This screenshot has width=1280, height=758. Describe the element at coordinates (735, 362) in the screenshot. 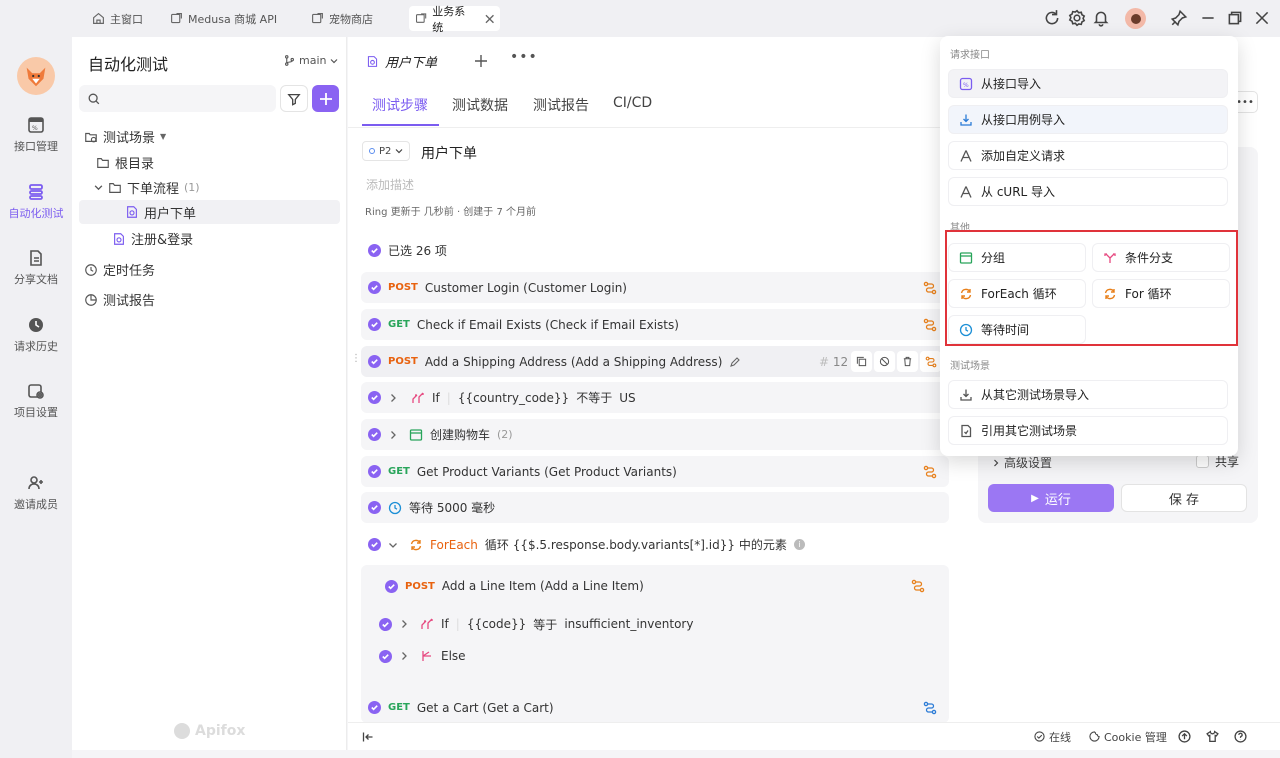

I see `edit-icon` at that location.